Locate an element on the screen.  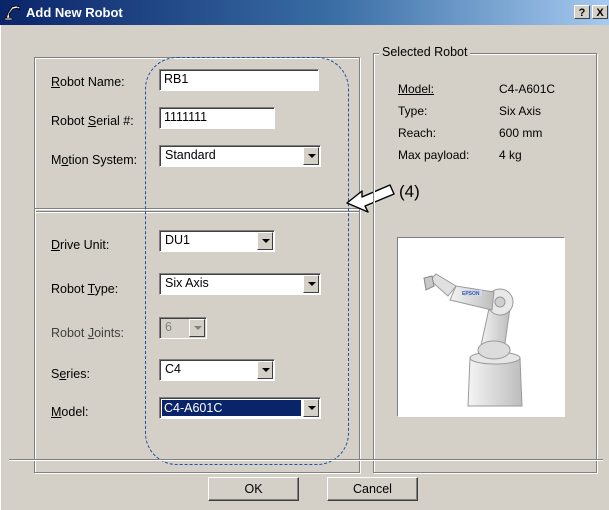
model-label: Model: is located at coordinates (70, 412).